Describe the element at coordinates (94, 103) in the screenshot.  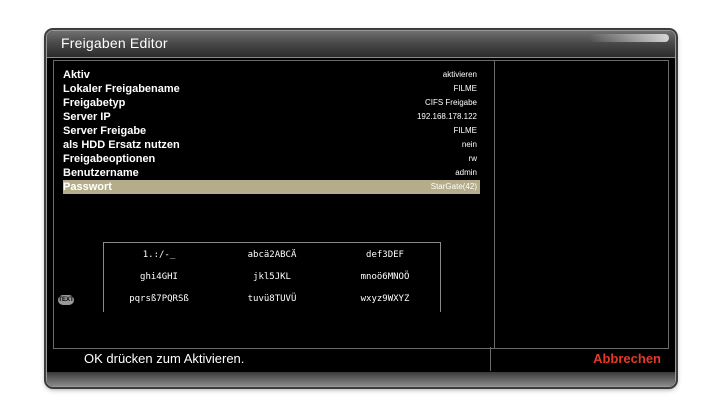
I see `setting-label: Freigabetyp` at that location.